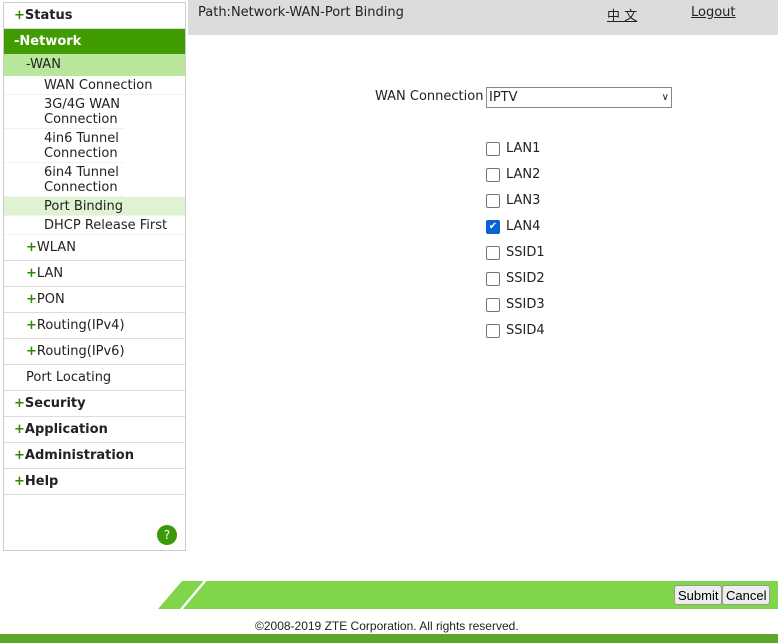 Image resolution: width=778 pixels, height=643 pixels. What do you see at coordinates (79, 455) in the screenshot?
I see `label: Administration` at bounding box center [79, 455].